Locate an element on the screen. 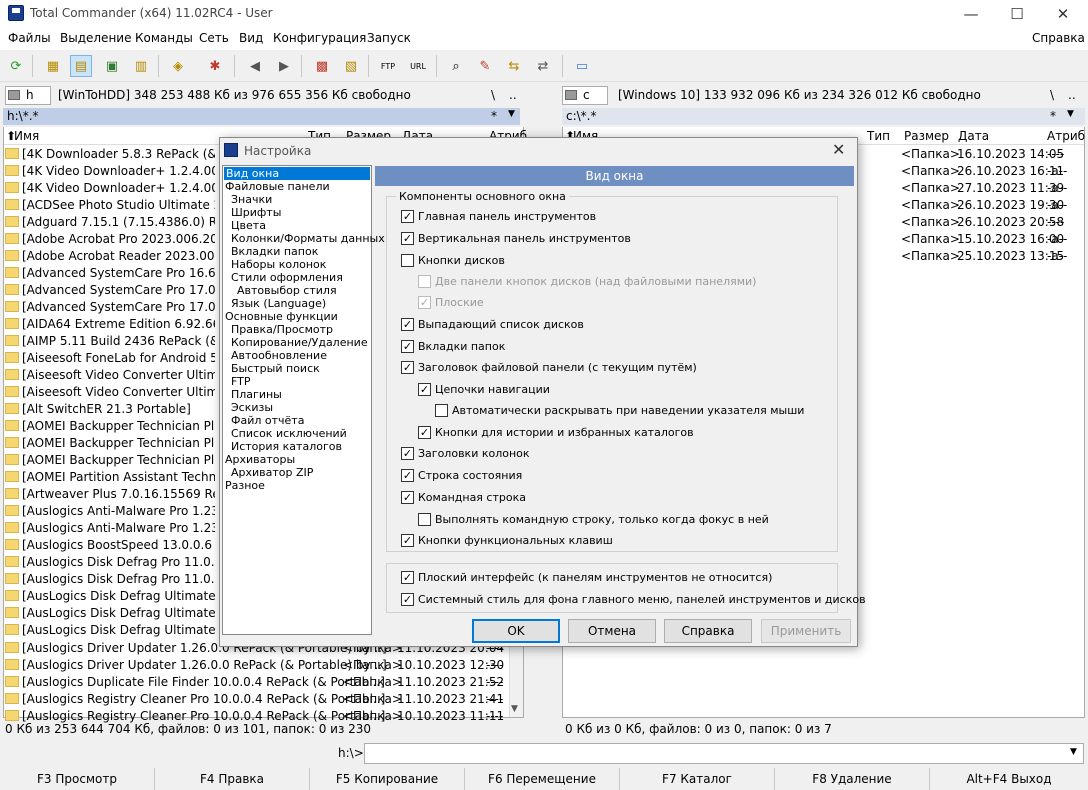 This screenshot has width=1088, height=790. close-icon: ✕ is located at coordinates (838, 149).